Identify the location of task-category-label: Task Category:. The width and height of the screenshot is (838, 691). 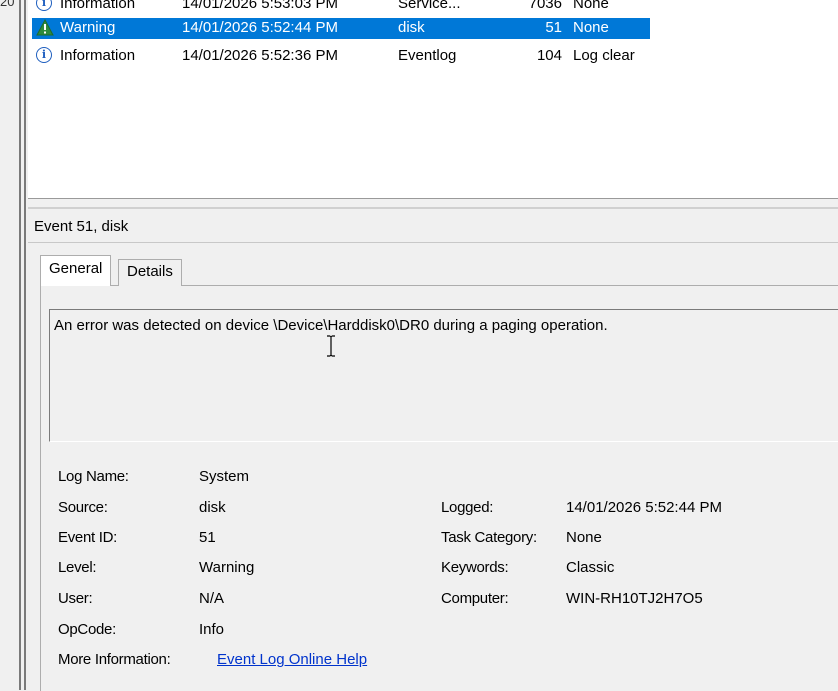
(489, 537).